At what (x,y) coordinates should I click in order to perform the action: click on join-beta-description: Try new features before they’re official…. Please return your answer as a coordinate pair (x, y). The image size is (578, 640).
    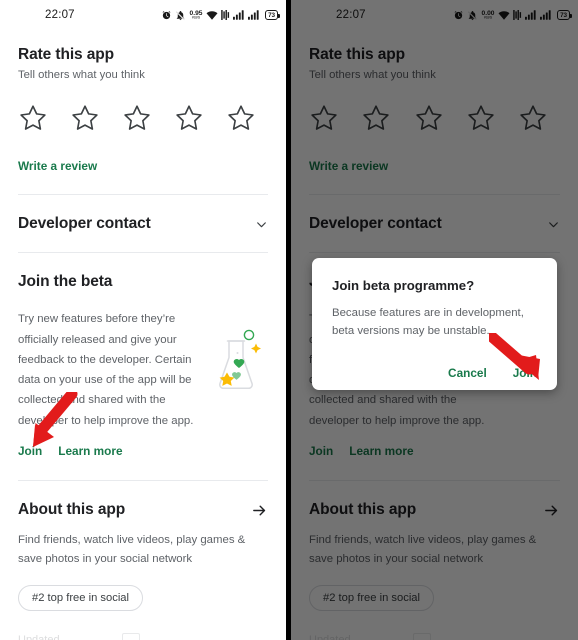
    Looking at the image, I should click on (106, 370).